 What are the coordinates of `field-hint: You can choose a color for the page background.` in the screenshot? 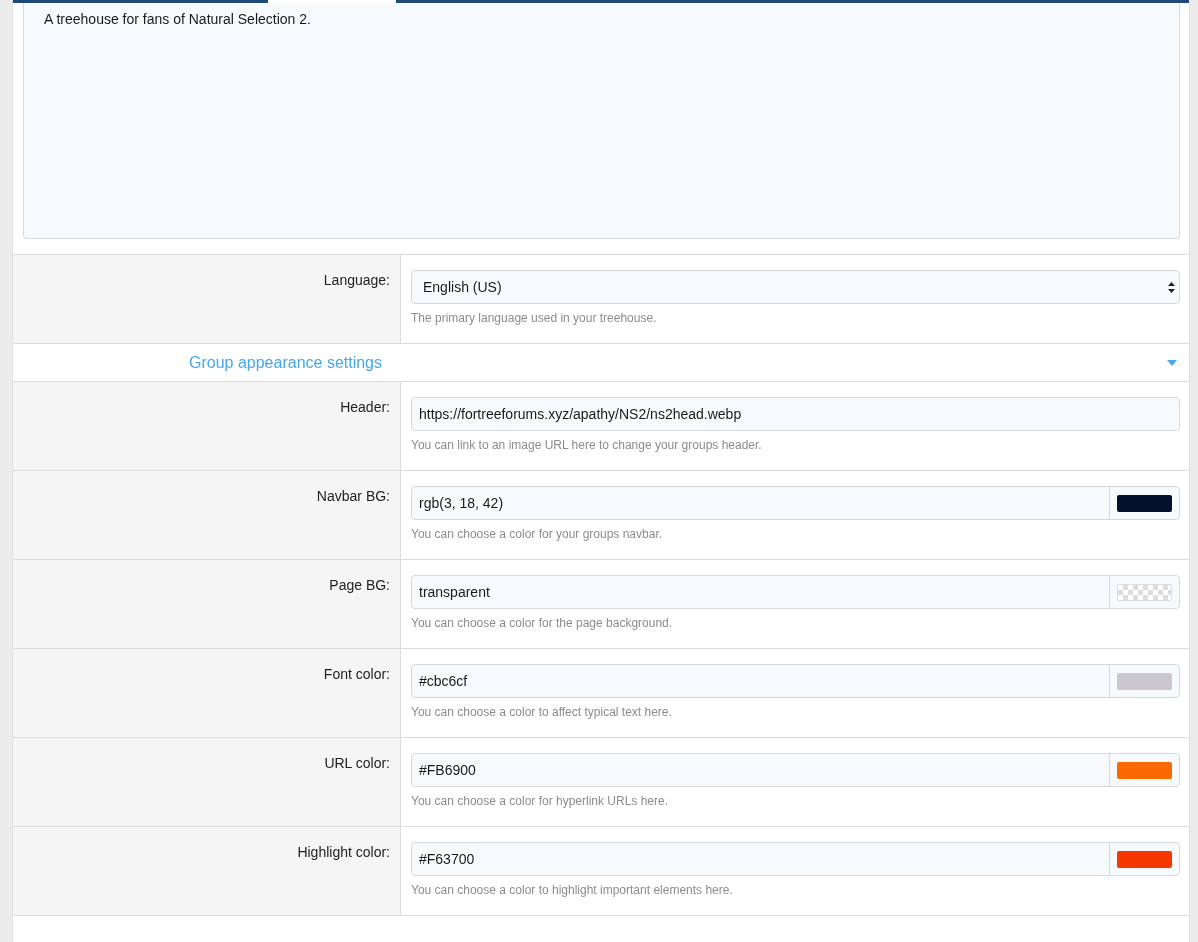 It's located at (542, 623).